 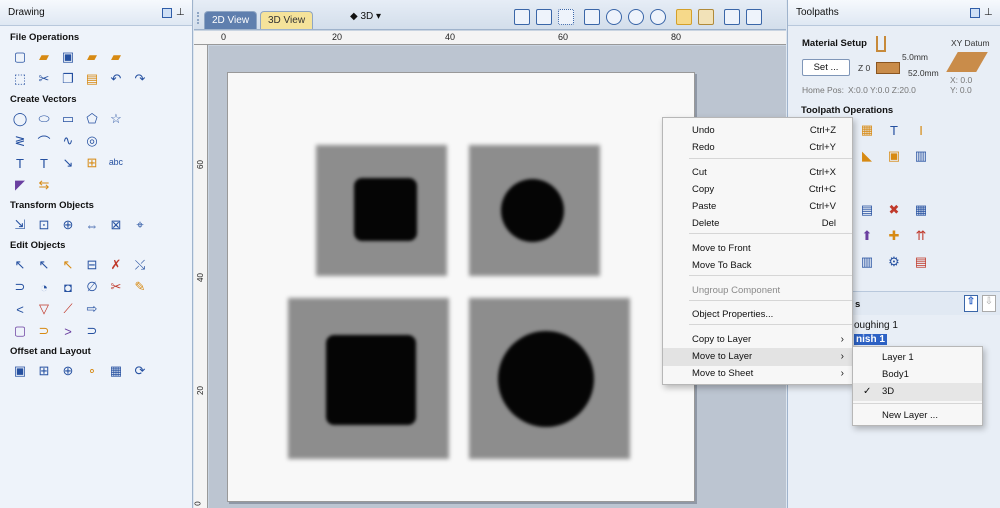 What do you see at coordinates (989, 13) in the screenshot?
I see `pin-icon: ⊥` at bounding box center [989, 13].